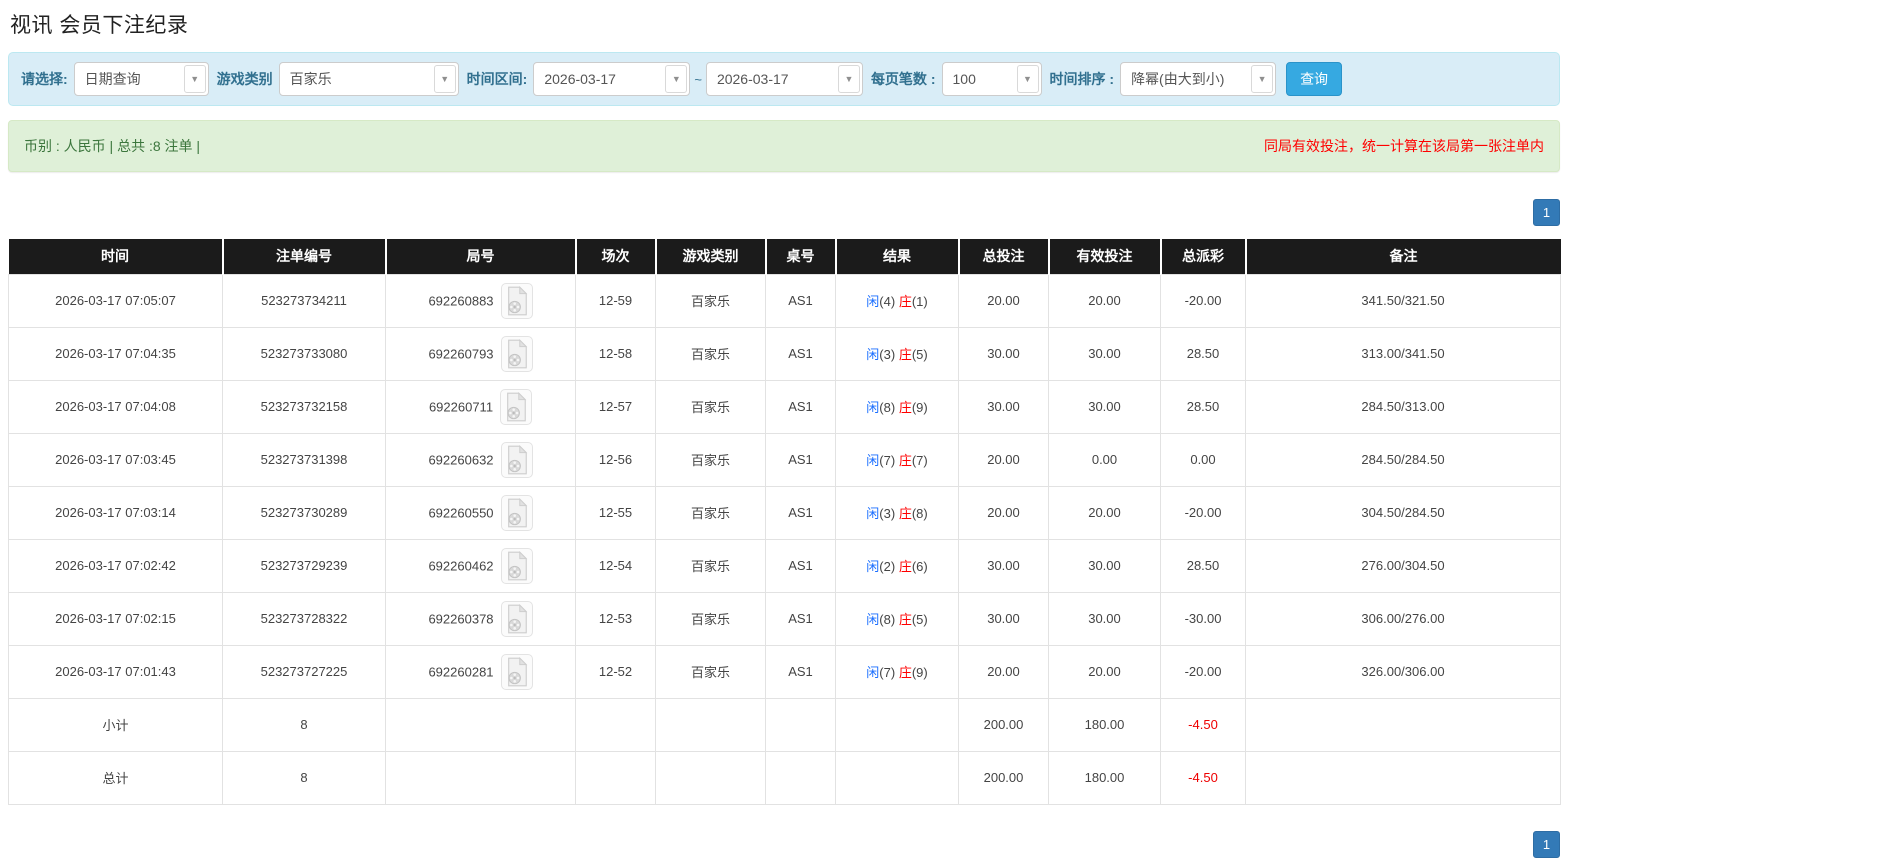 This screenshot has height=858, width=1902. I want to click on cell-payout: -30.00, so click(1203, 618).